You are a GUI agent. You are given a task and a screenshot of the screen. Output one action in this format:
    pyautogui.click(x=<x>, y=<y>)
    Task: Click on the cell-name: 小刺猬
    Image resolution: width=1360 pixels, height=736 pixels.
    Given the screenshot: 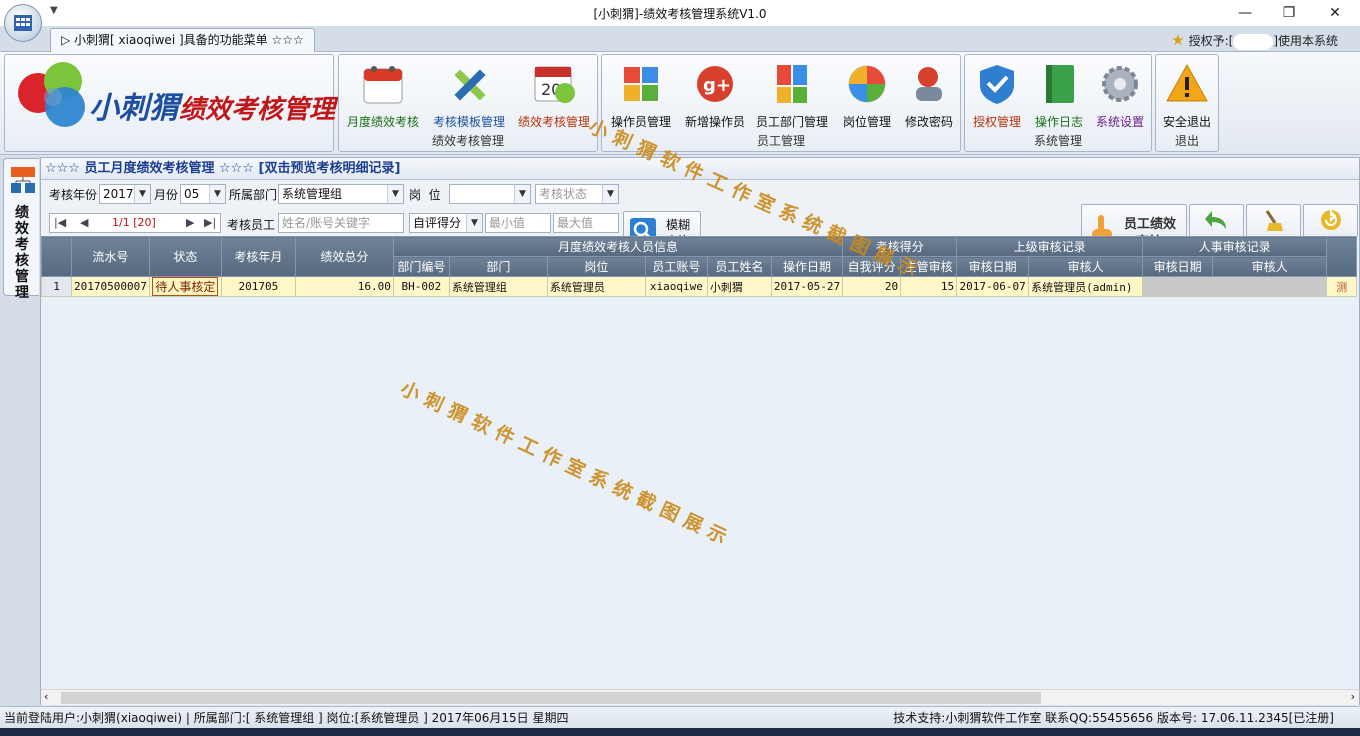 What is the action you would take?
    pyautogui.click(x=739, y=286)
    